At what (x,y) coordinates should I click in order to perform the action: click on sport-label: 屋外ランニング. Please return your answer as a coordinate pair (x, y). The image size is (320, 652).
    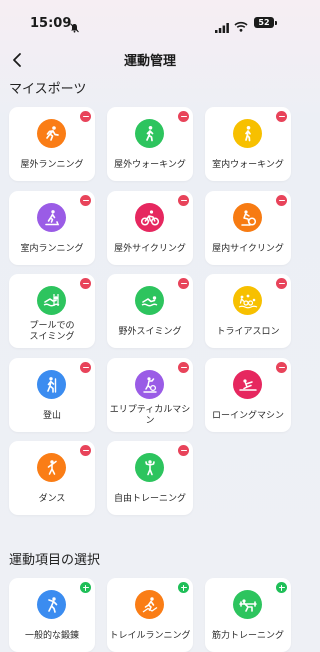
    Looking at the image, I should click on (52, 164).